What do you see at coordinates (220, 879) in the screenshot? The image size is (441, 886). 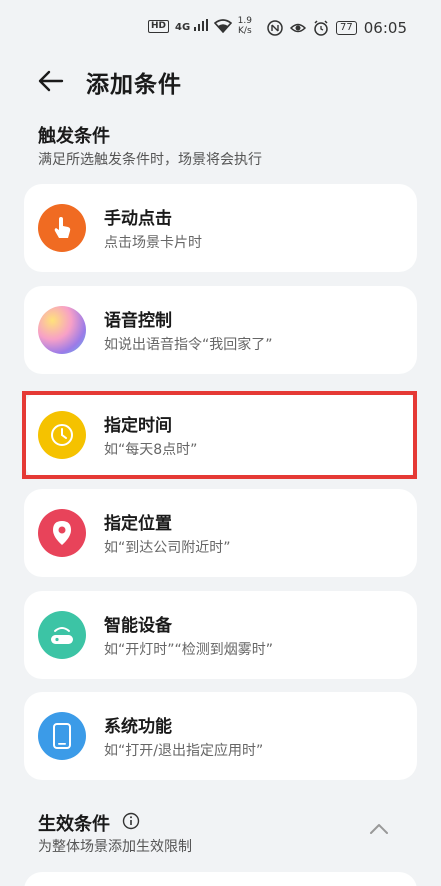 I see `effective-condition-card` at bounding box center [220, 879].